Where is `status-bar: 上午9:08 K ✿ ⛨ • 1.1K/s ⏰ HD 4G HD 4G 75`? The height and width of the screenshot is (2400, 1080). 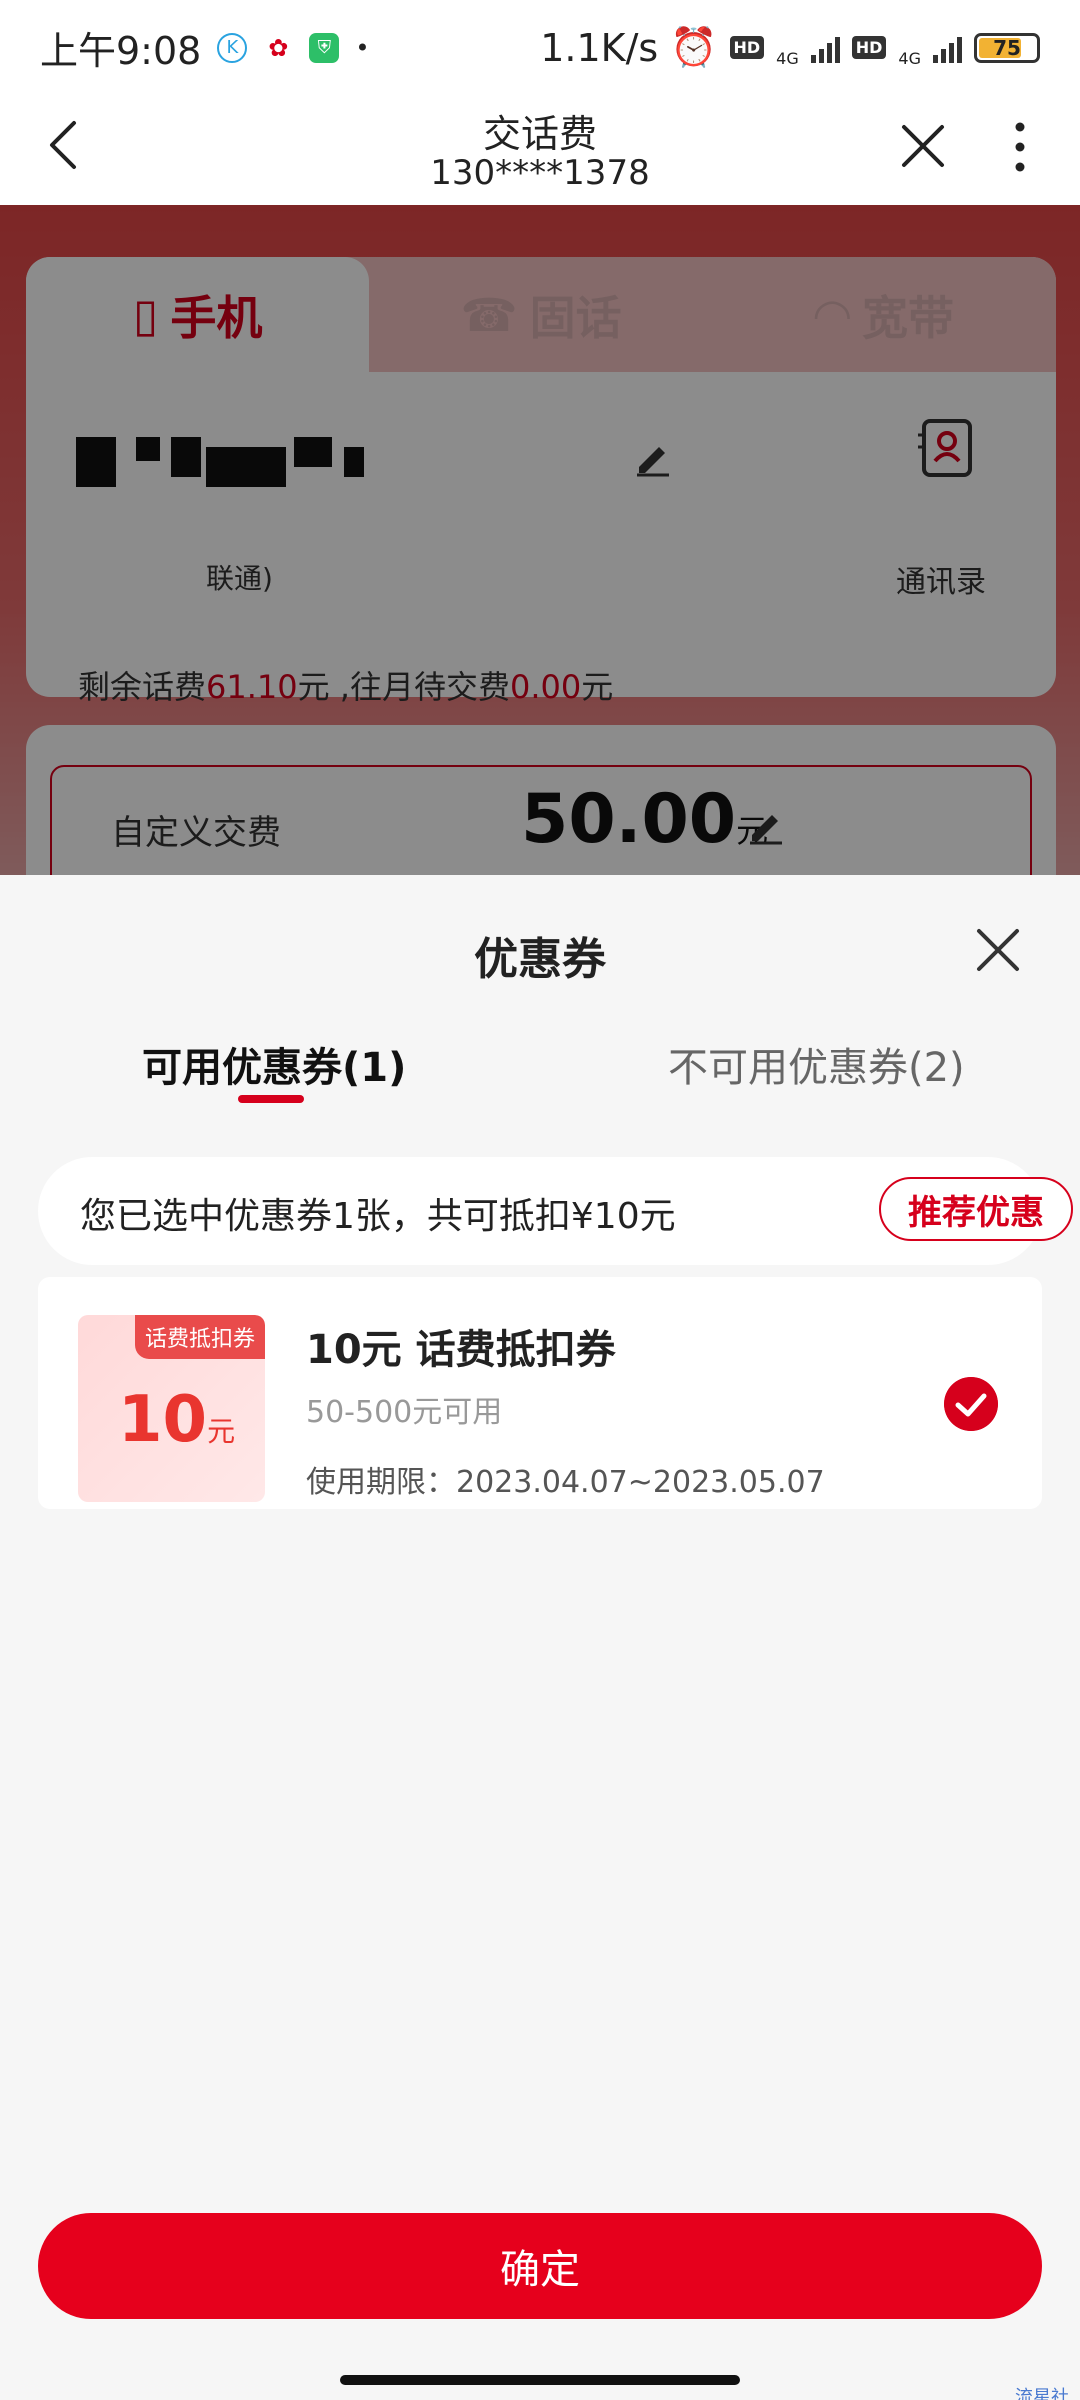 status-bar: 上午9:08 K ✿ ⛨ • 1.1K/s ⏰ HD 4G HD 4G 75 is located at coordinates (540, 47).